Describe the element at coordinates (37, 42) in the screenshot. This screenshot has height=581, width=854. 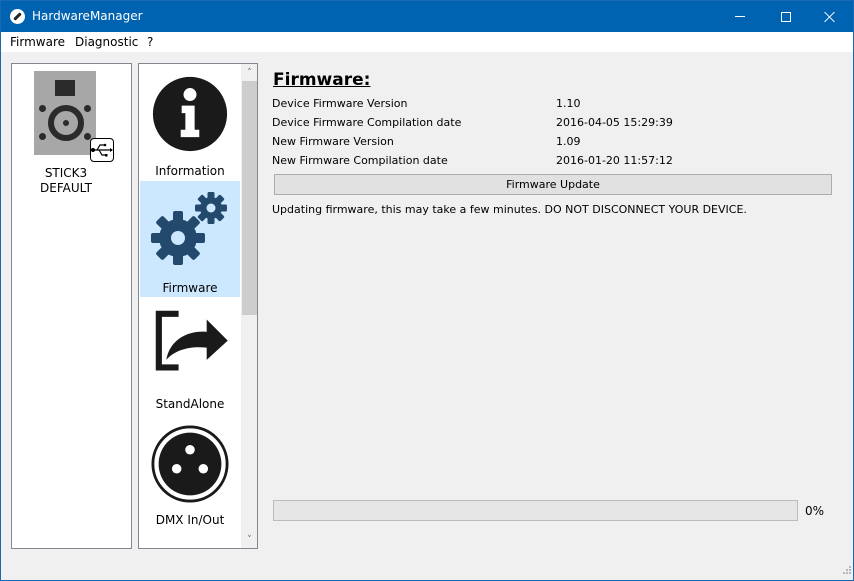
I see `menu-firmware: Firmware` at that location.